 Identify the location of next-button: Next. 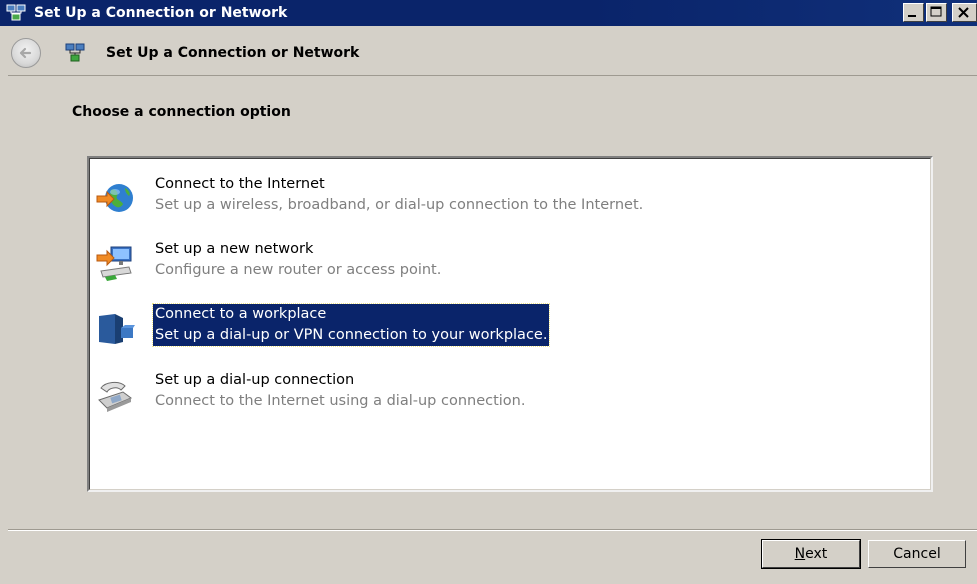
(811, 554).